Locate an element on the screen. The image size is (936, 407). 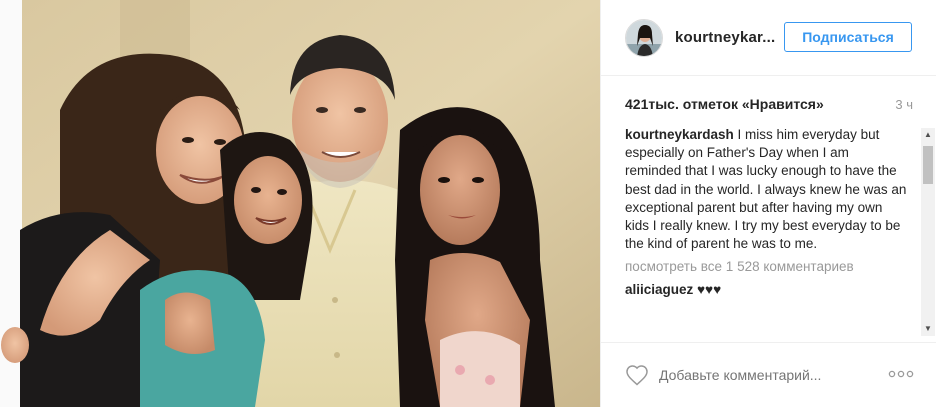
avatar-image is located at coordinates (644, 37).